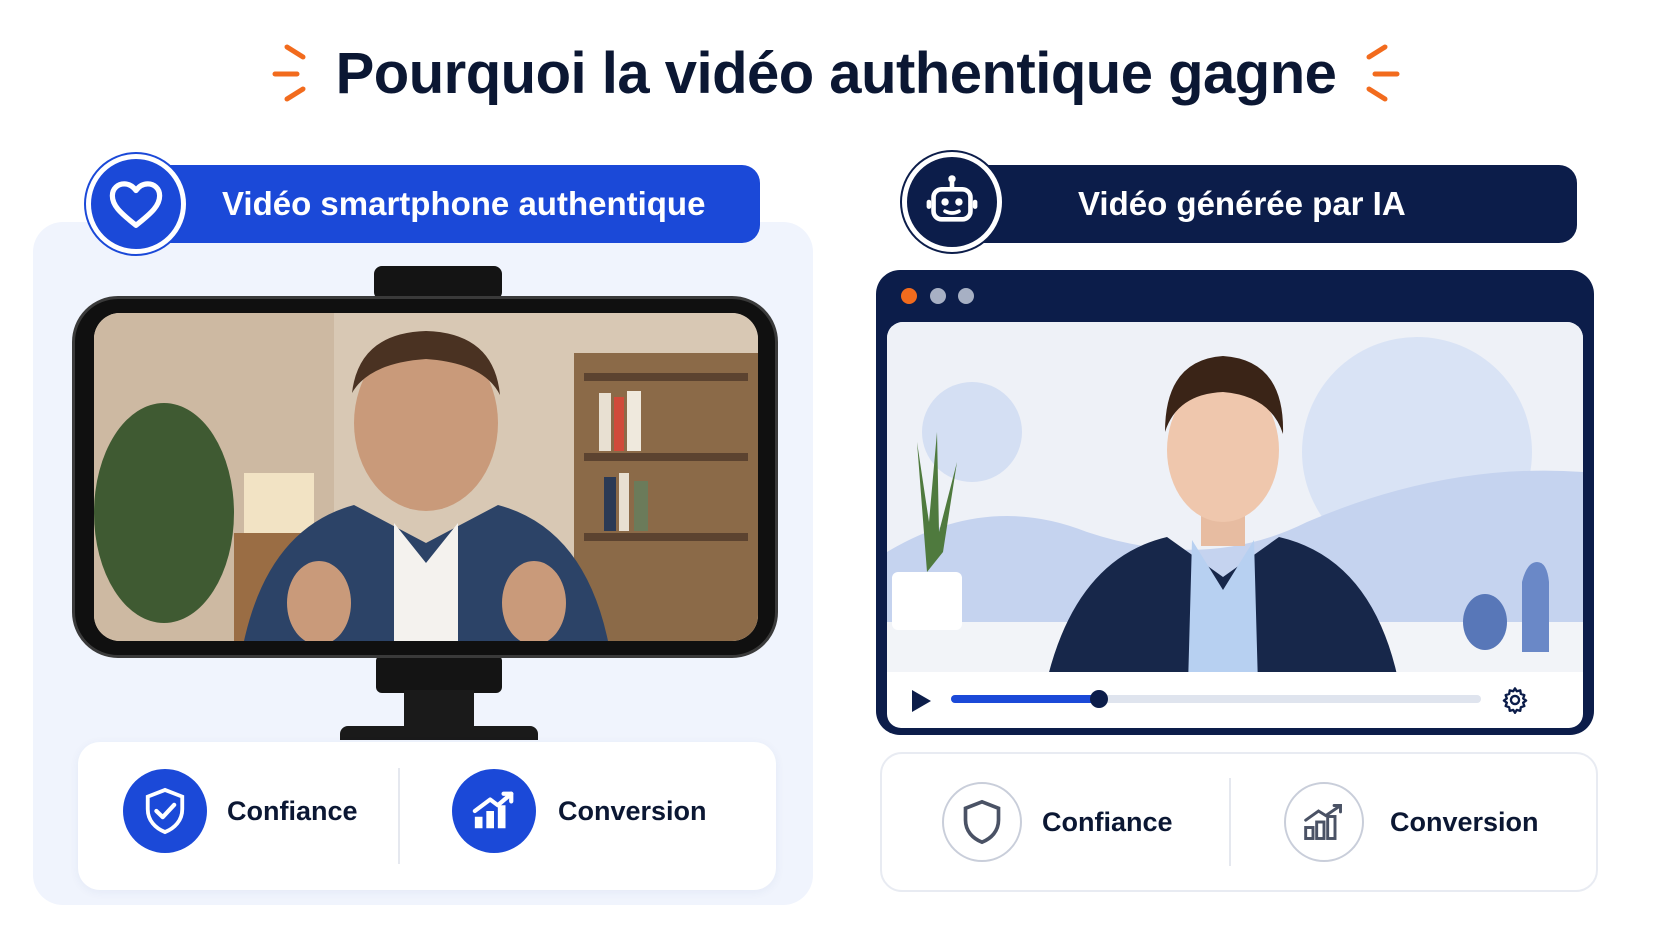  What do you see at coordinates (292, 74) in the screenshot?
I see `sparkle-left-icon` at bounding box center [292, 74].